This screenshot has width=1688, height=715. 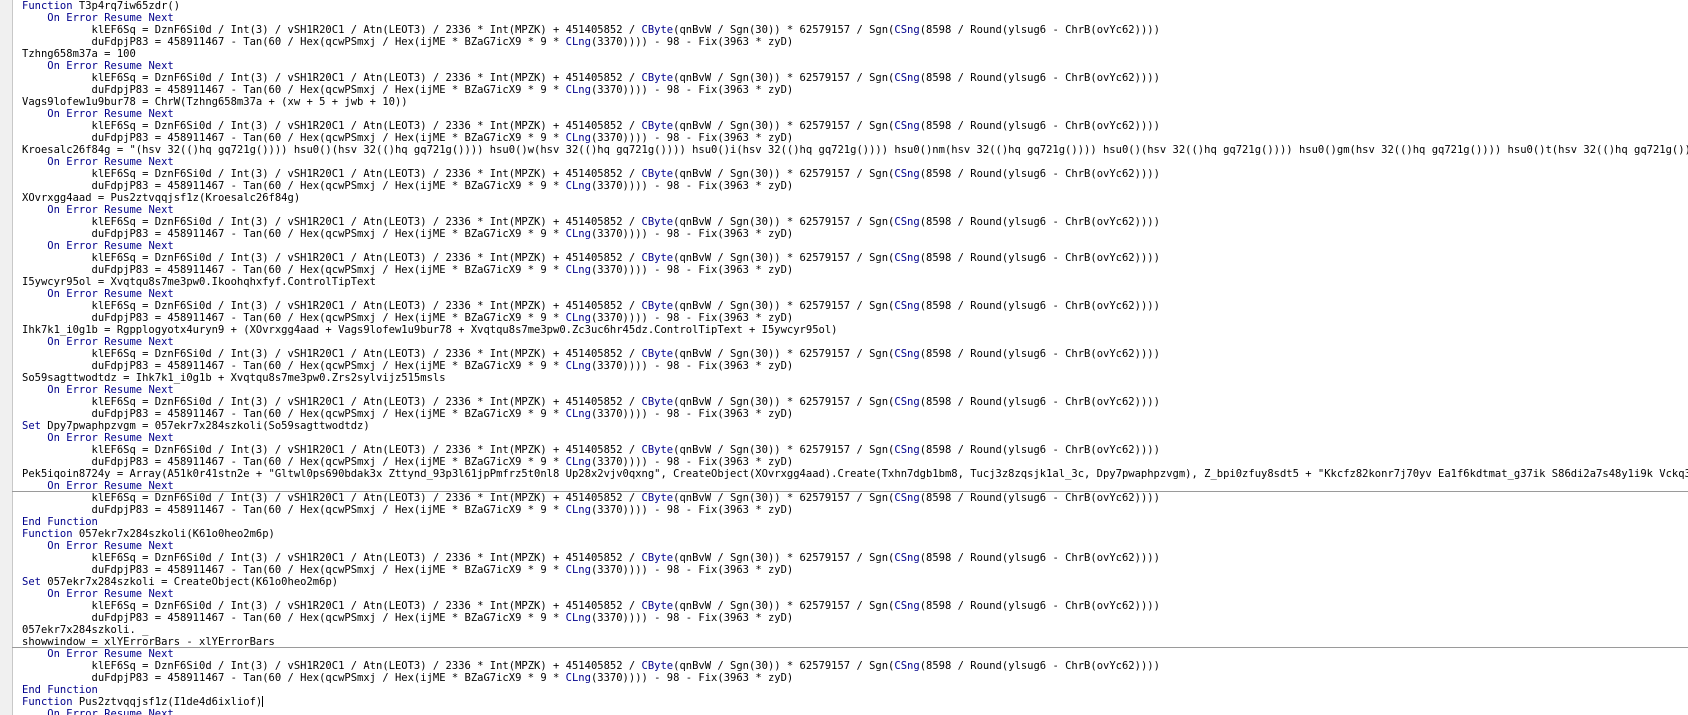 What do you see at coordinates (855, 702) in the screenshot?
I see `code-line: Function Pus2ztvqqjsf1z(I1de4d6ixliof)` at bounding box center [855, 702].